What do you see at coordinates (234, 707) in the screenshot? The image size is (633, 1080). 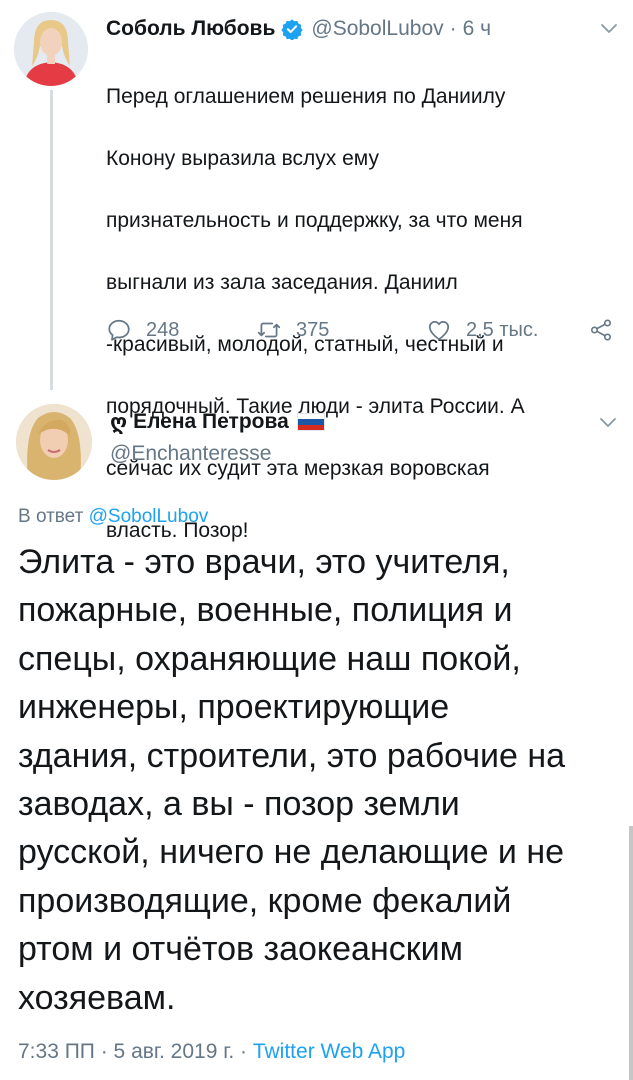 I see `tweet2-text-line: инженеры, проектирующие` at bounding box center [234, 707].